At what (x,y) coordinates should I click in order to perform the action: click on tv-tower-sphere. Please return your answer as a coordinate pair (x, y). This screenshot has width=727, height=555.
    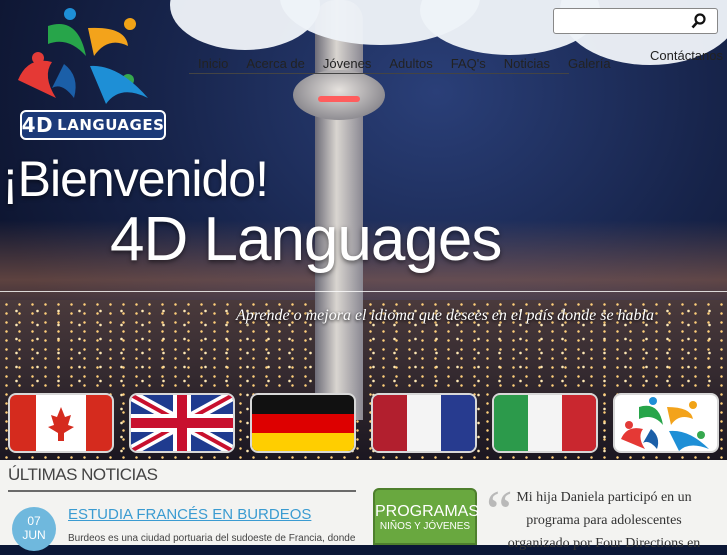
    Looking at the image, I should click on (339, 95).